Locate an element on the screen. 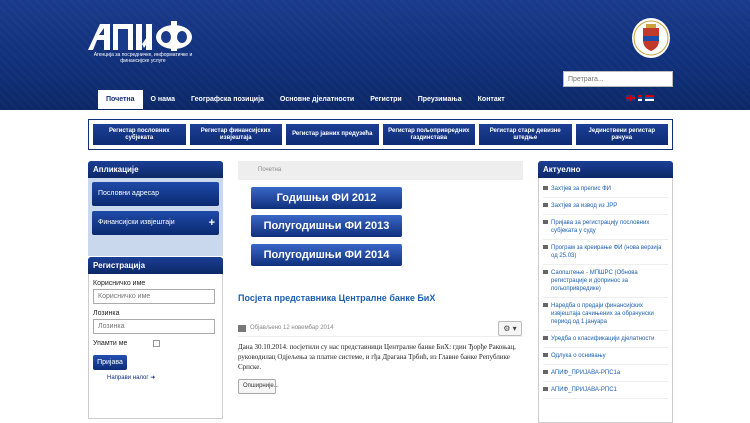 The height and width of the screenshot is (423, 750). coat-of-arms-icon is located at coordinates (651, 38).